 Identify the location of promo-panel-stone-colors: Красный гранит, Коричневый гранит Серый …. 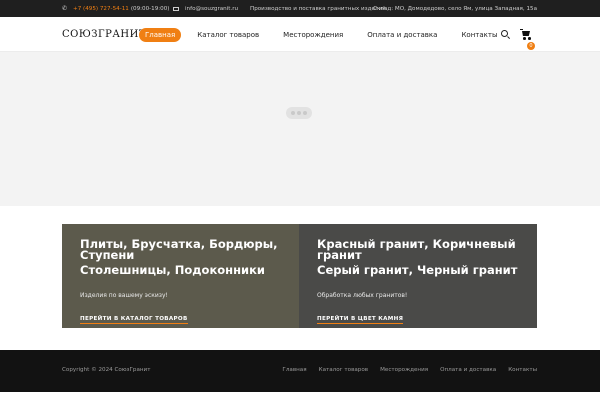
(418, 276).